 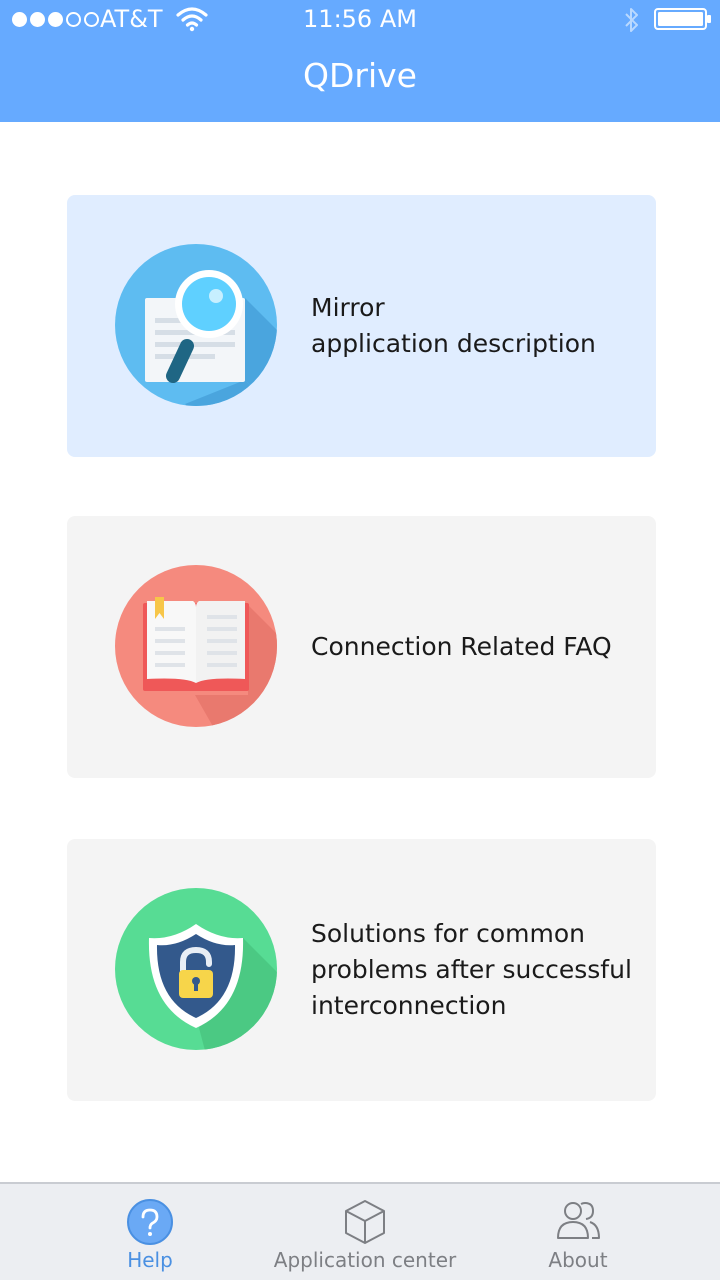 What do you see at coordinates (196, 646) in the screenshot?
I see `open-book-icon` at bounding box center [196, 646].